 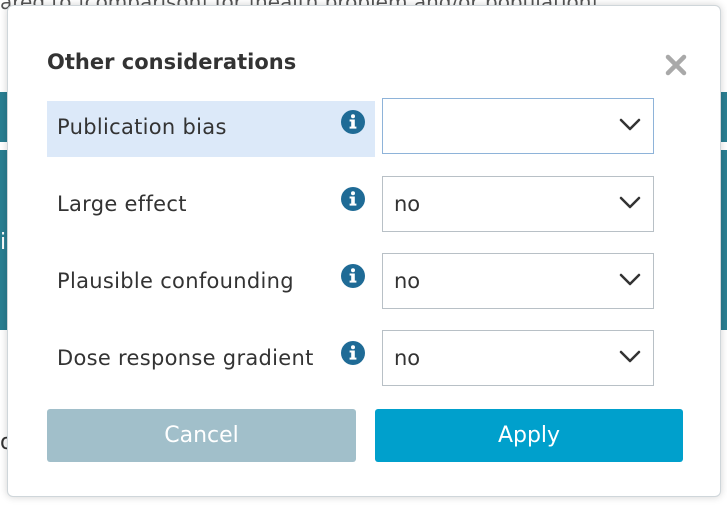 I want to click on dose-response-gradient-label: Dose response gradient, so click(x=185, y=358).